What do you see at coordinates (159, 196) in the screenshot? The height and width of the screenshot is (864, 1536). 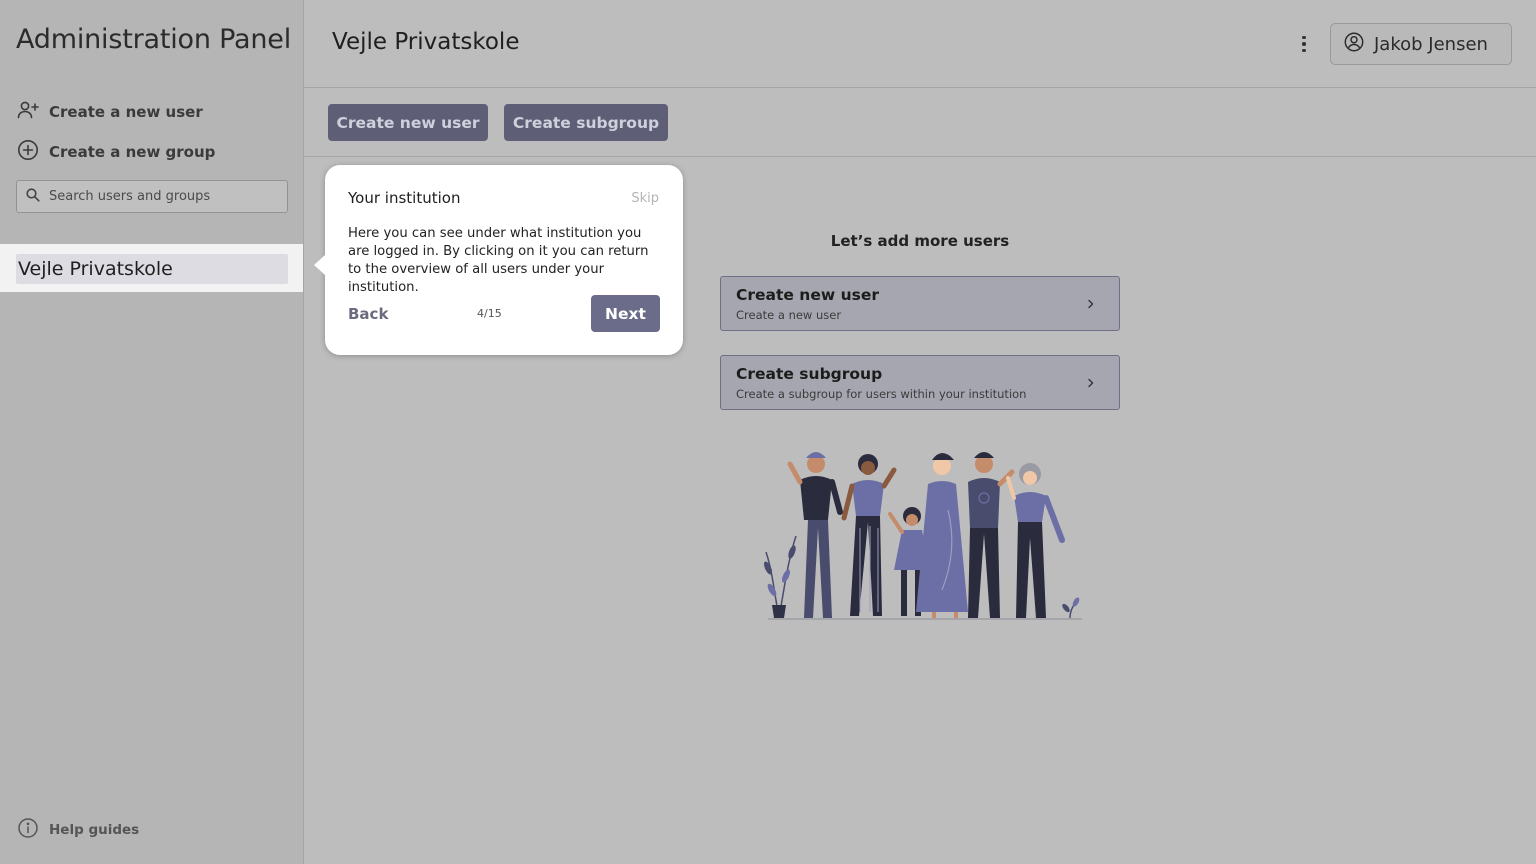 I see `search-input` at bounding box center [159, 196].